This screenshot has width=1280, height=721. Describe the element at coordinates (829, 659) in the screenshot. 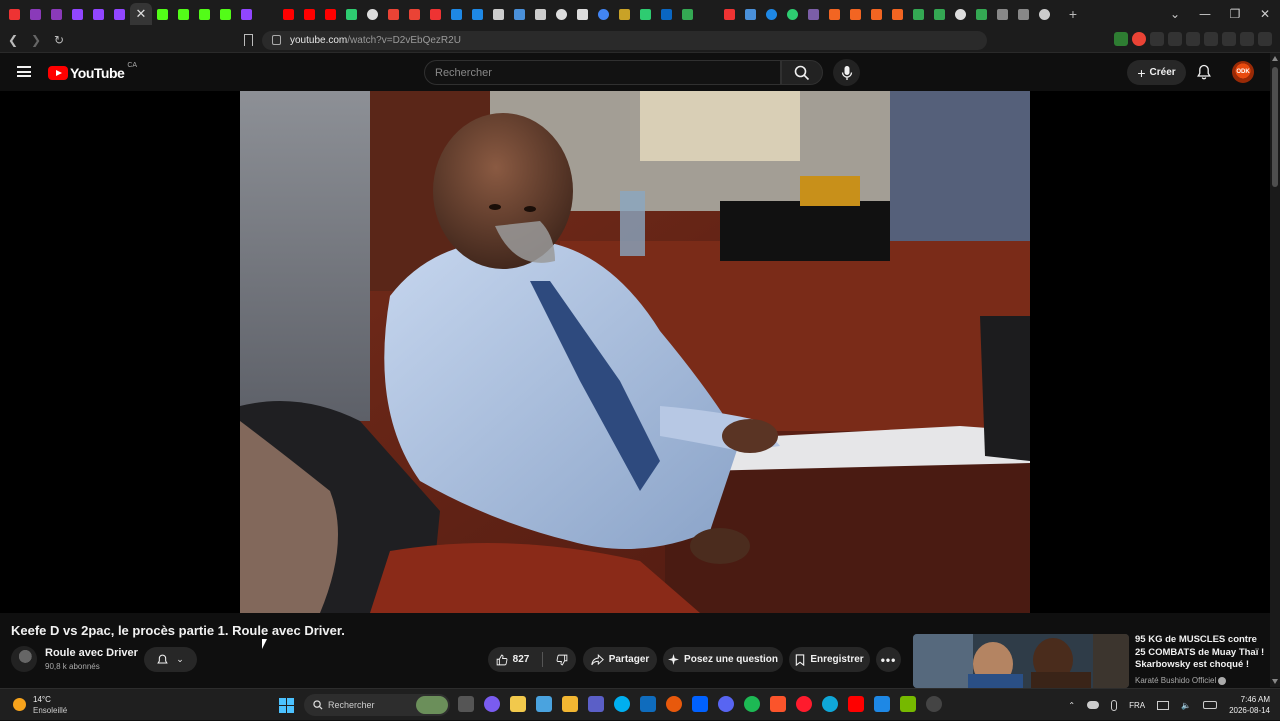

I see `save-button: Enregistrer` at that location.